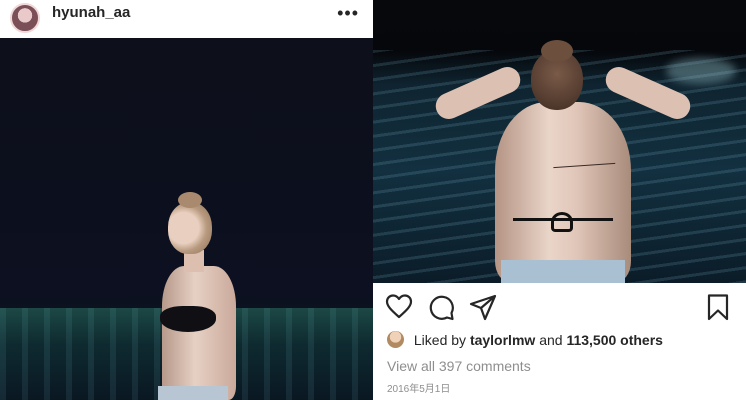 This screenshot has width=746, height=400. Describe the element at coordinates (186, 19) in the screenshot. I see `post-header: hyunah_aa •••` at that location.